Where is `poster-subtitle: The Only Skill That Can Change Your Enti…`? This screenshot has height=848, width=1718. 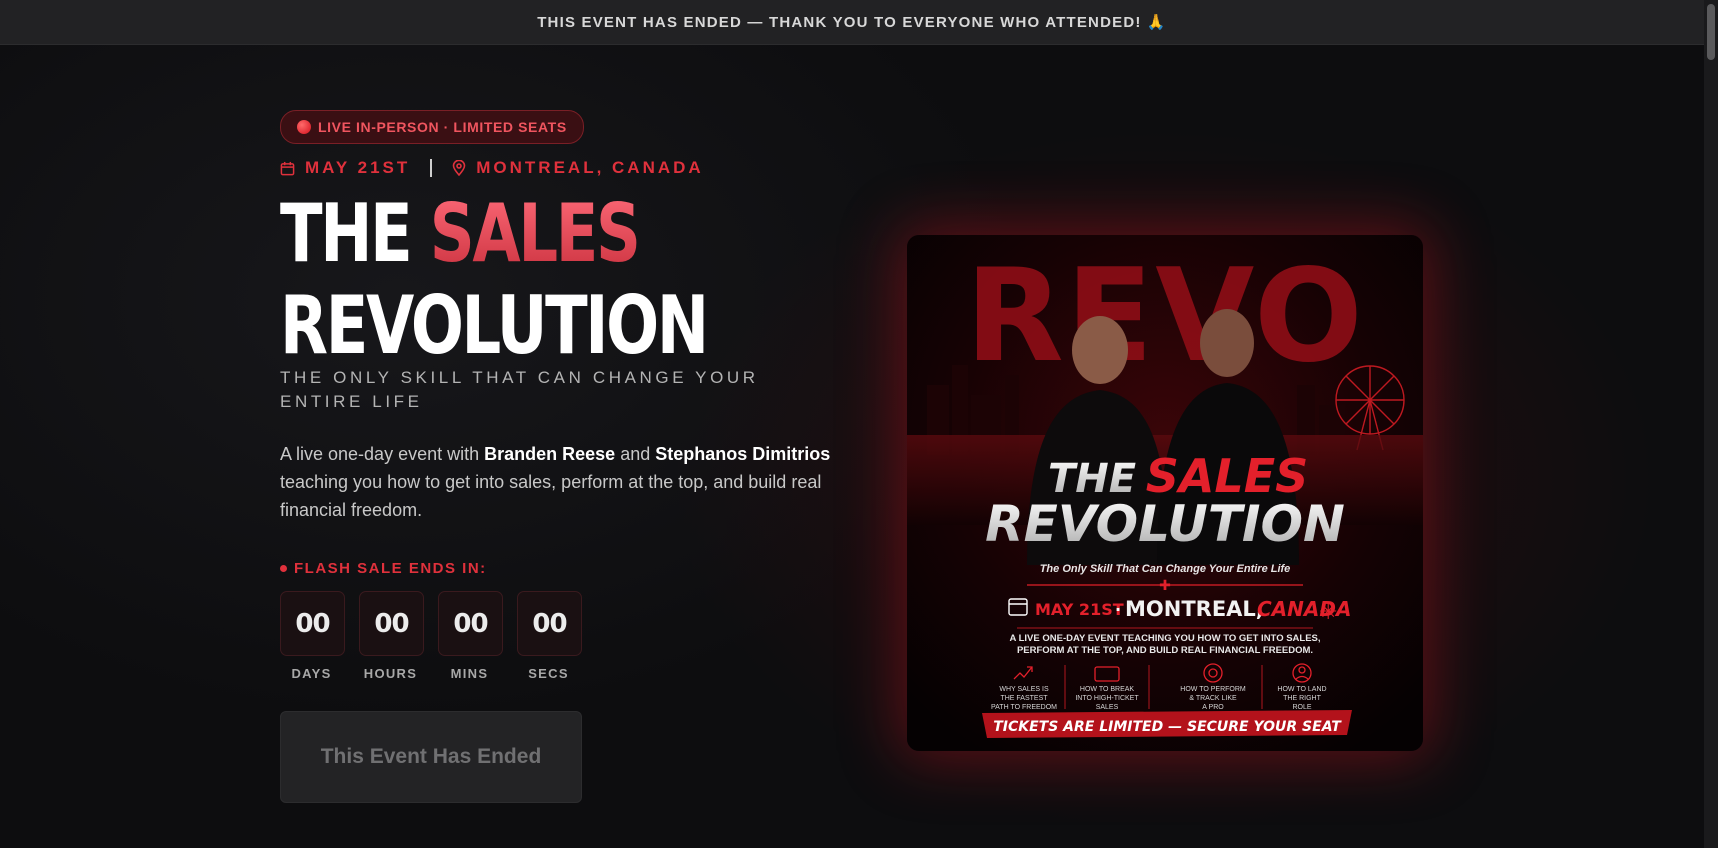
poster-subtitle: The Only Skill That Can Change Your Enti… is located at coordinates (1165, 569).